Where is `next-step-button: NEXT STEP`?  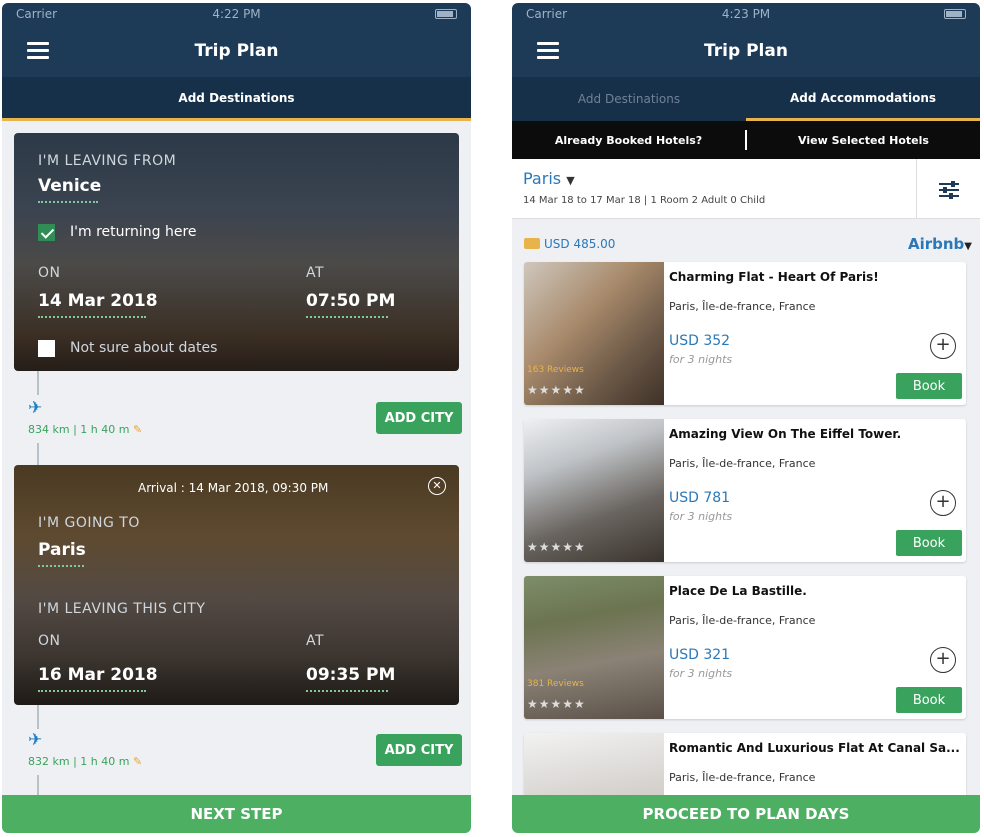 next-step-button: NEXT STEP is located at coordinates (236, 814).